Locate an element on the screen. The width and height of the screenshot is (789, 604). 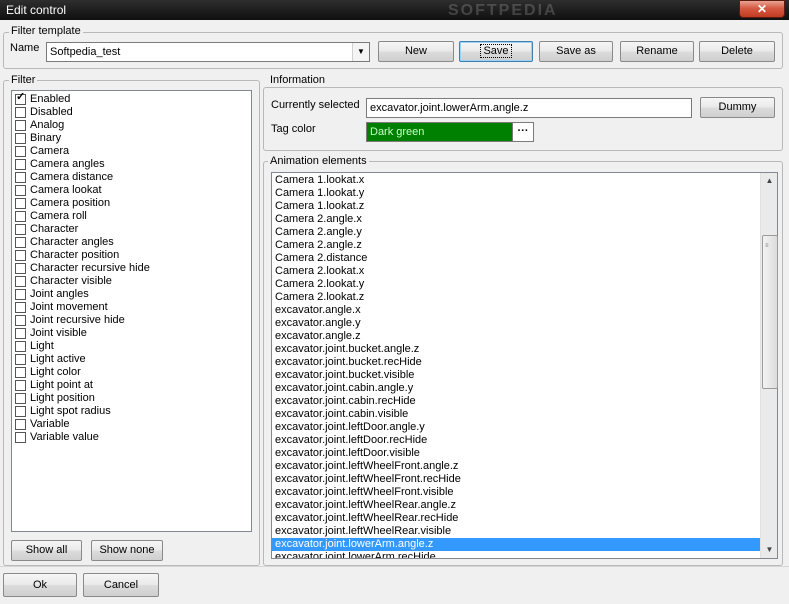
new-button: New is located at coordinates (416, 51).